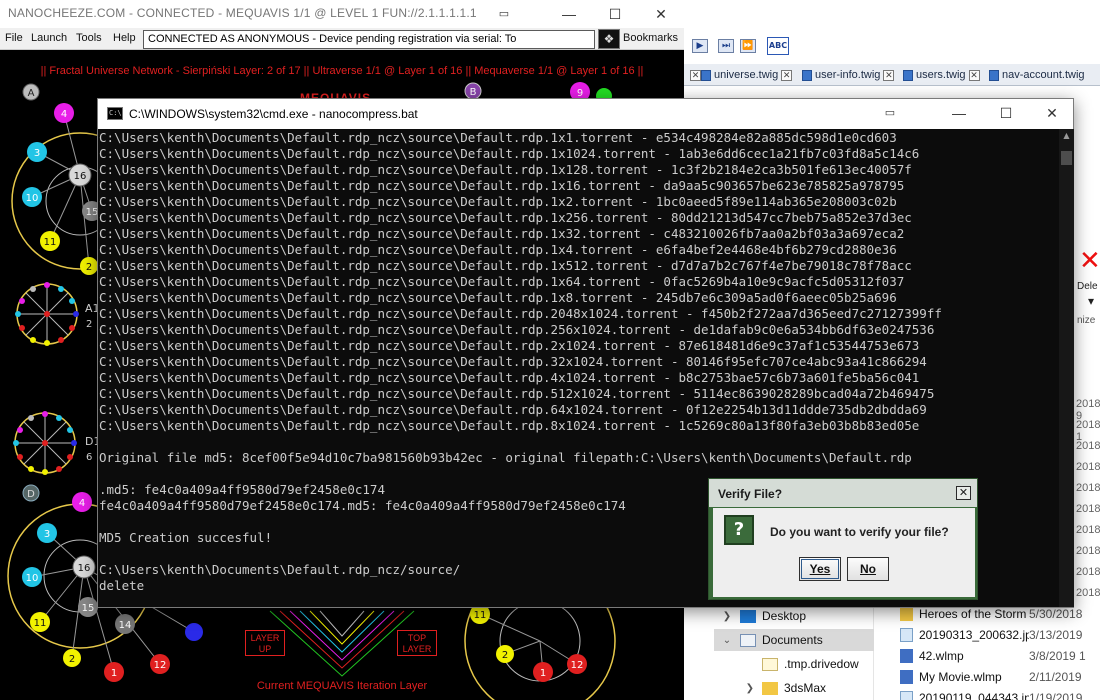  Describe the element at coordinates (996, 677) in the screenshot. I see `file-row: My Movie.wlmp 2/11/2019` at that location.